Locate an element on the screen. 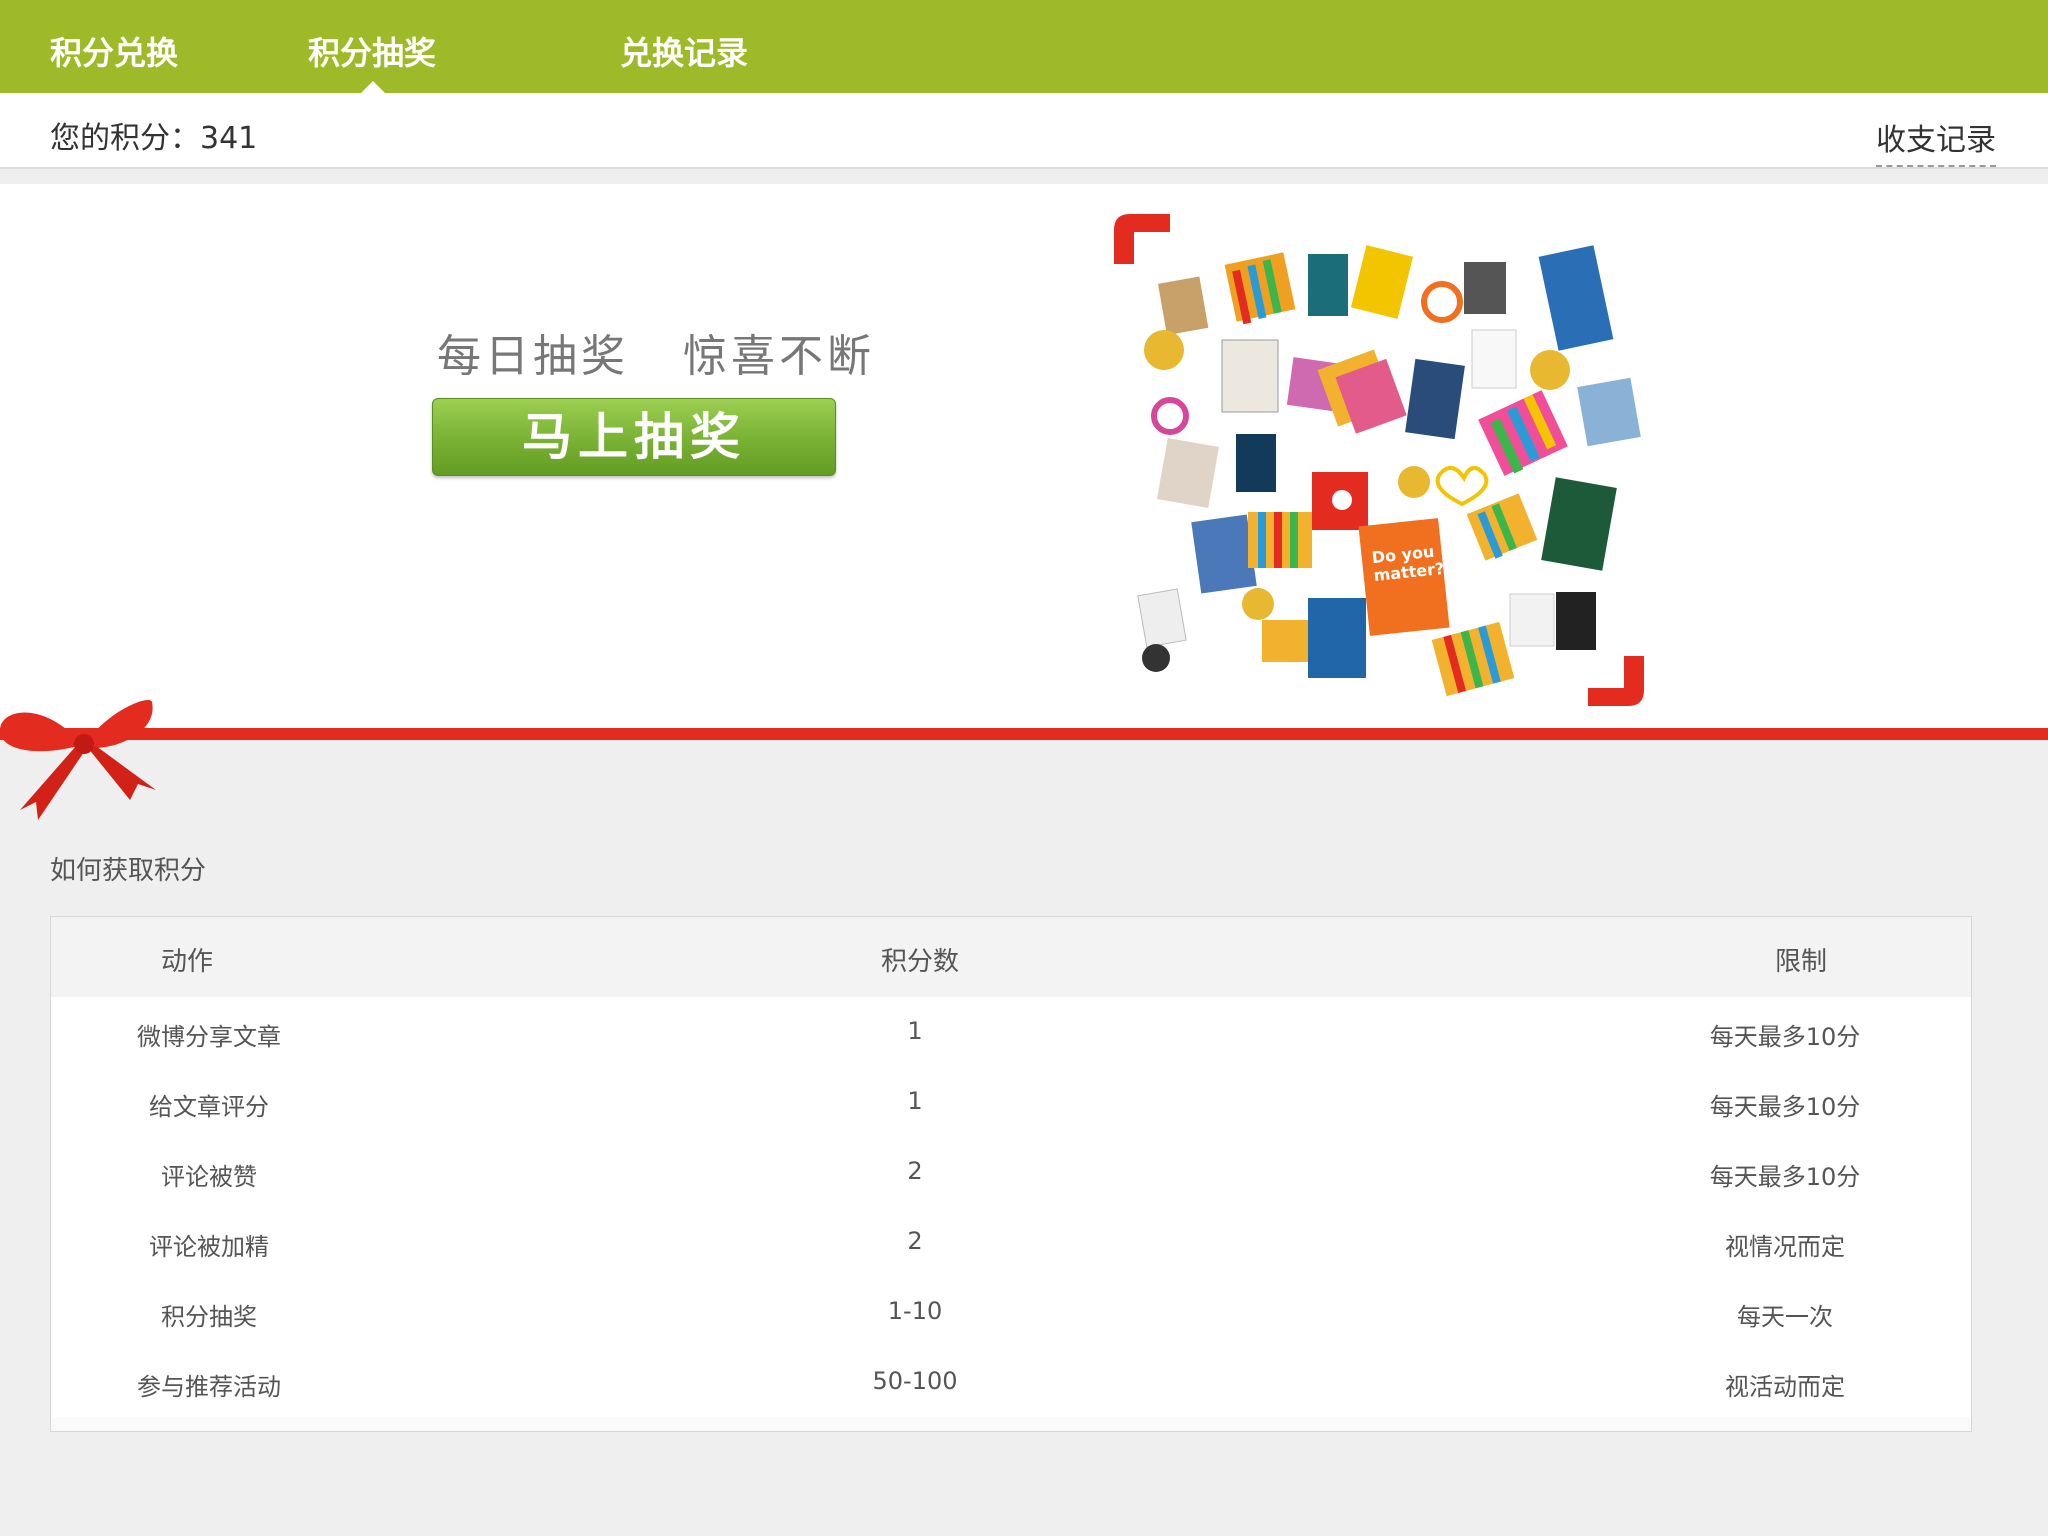 The image size is (2048, 1536). how-to-earn-title: 如何获取积分 is located at coordinates (128, 871).